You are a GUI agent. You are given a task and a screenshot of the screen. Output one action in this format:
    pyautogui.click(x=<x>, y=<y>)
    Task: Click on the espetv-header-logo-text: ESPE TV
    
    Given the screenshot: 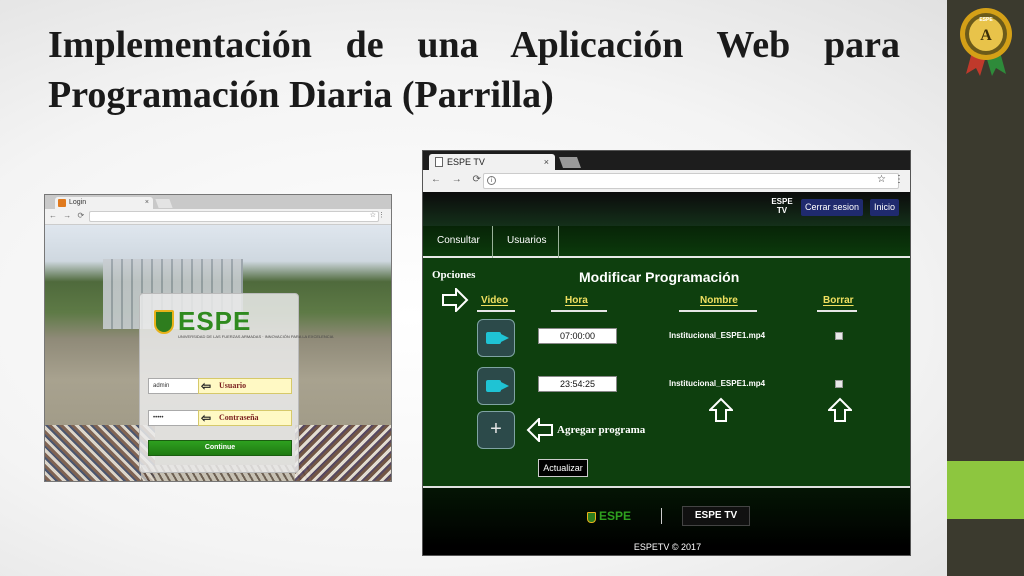 What is the action you would take?
    pyautogui.click(x=782, y=206)
    